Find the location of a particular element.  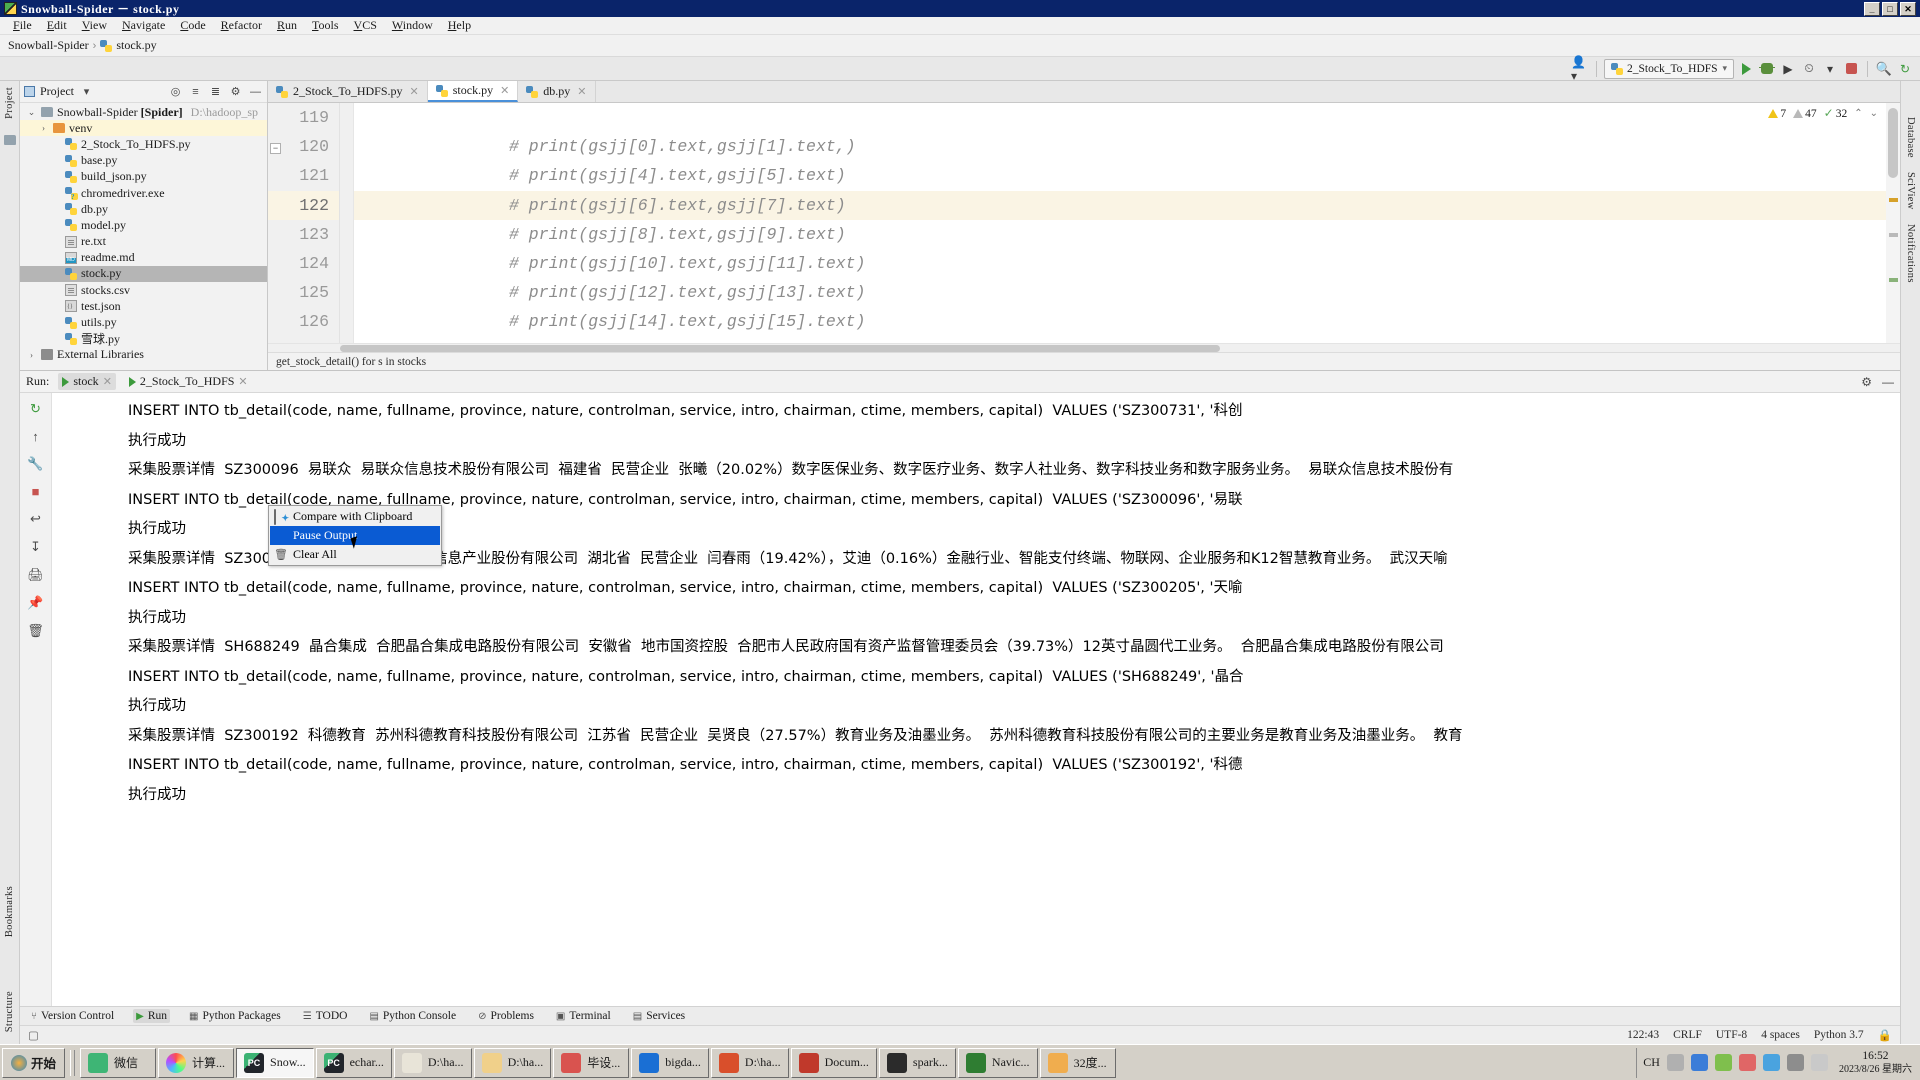

file-encoding: UTF-8 is located at coordinates (1731, 1035).